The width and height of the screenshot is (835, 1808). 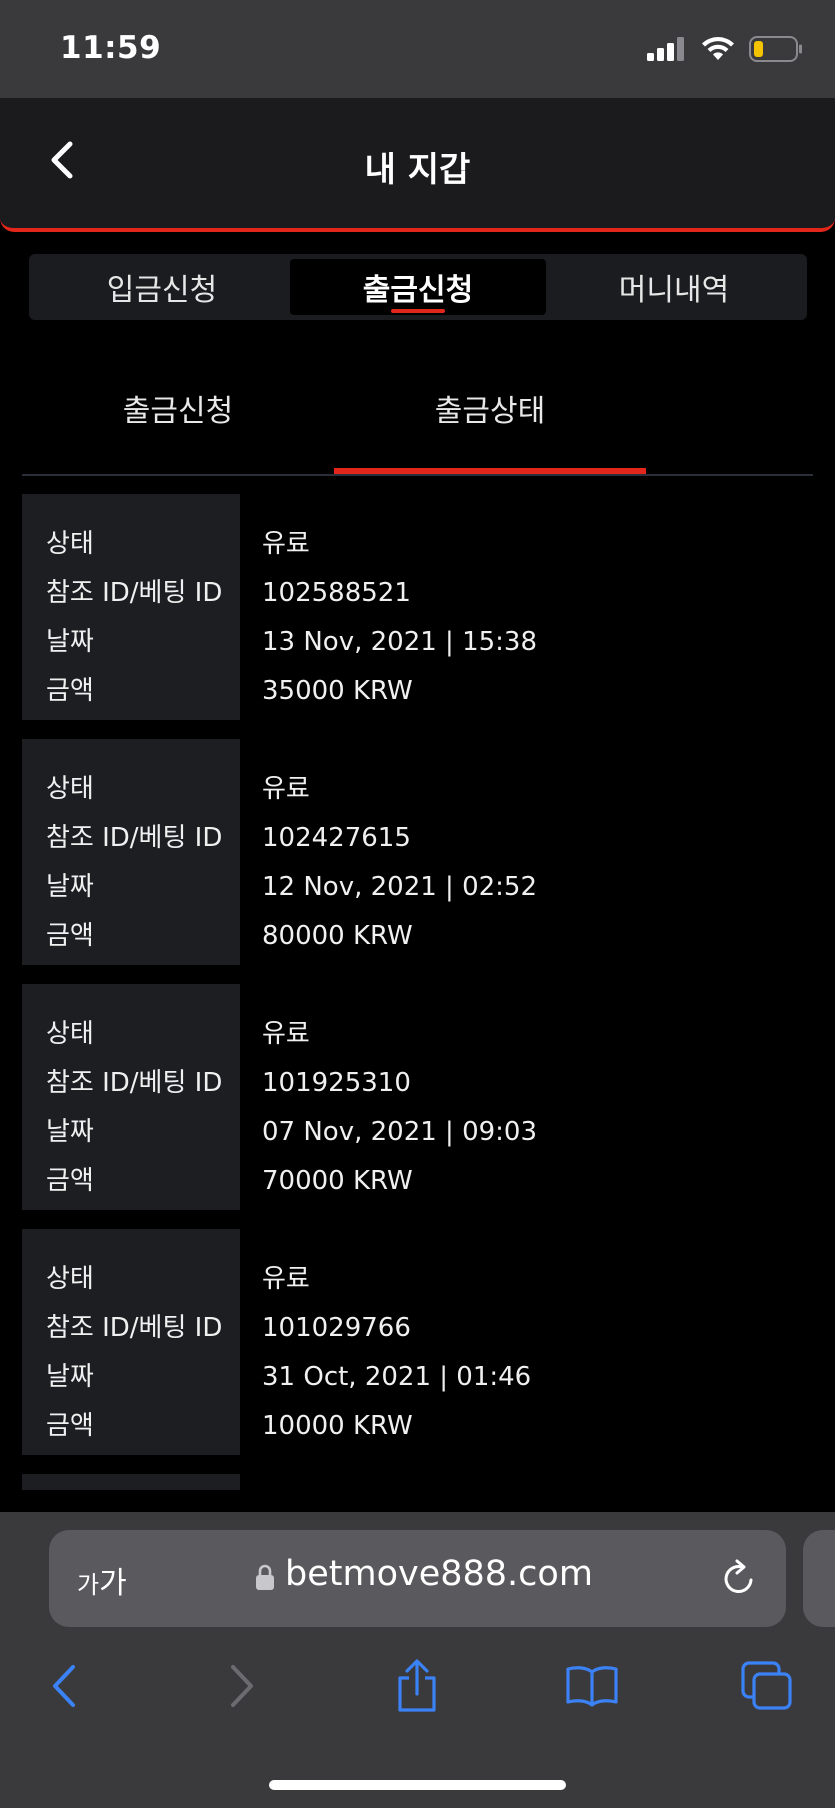 I want to click on battery-icon, so click(x=775, y=49).